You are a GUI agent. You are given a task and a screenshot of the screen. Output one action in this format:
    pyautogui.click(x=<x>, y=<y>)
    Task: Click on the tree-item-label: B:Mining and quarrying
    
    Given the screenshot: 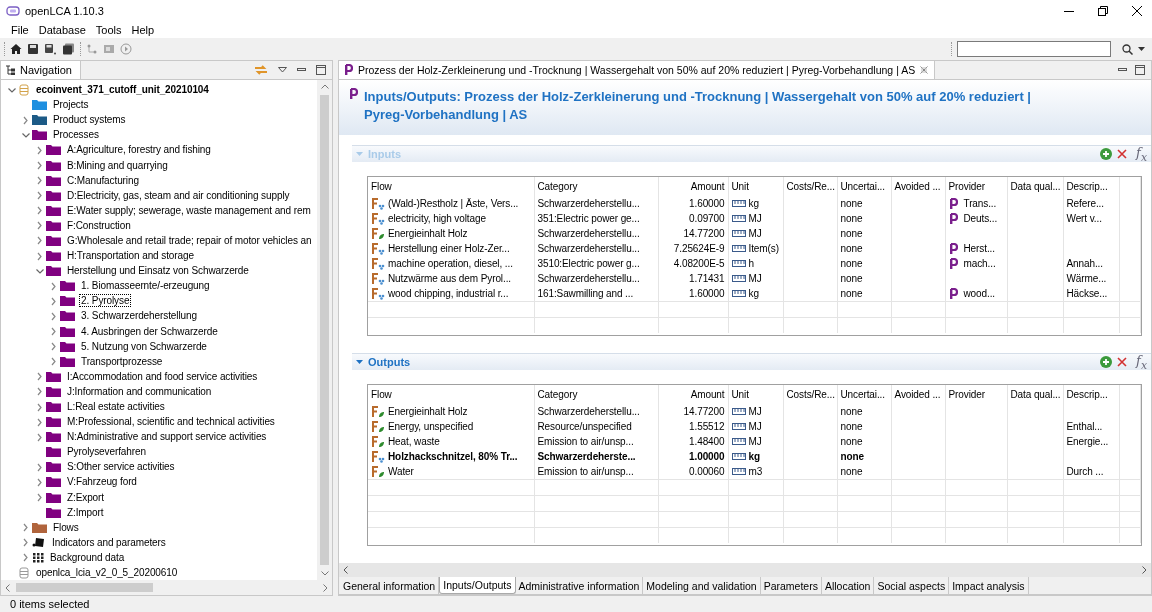 What is the action you would take?
    pyautogui.click(x=117, y=165)
    